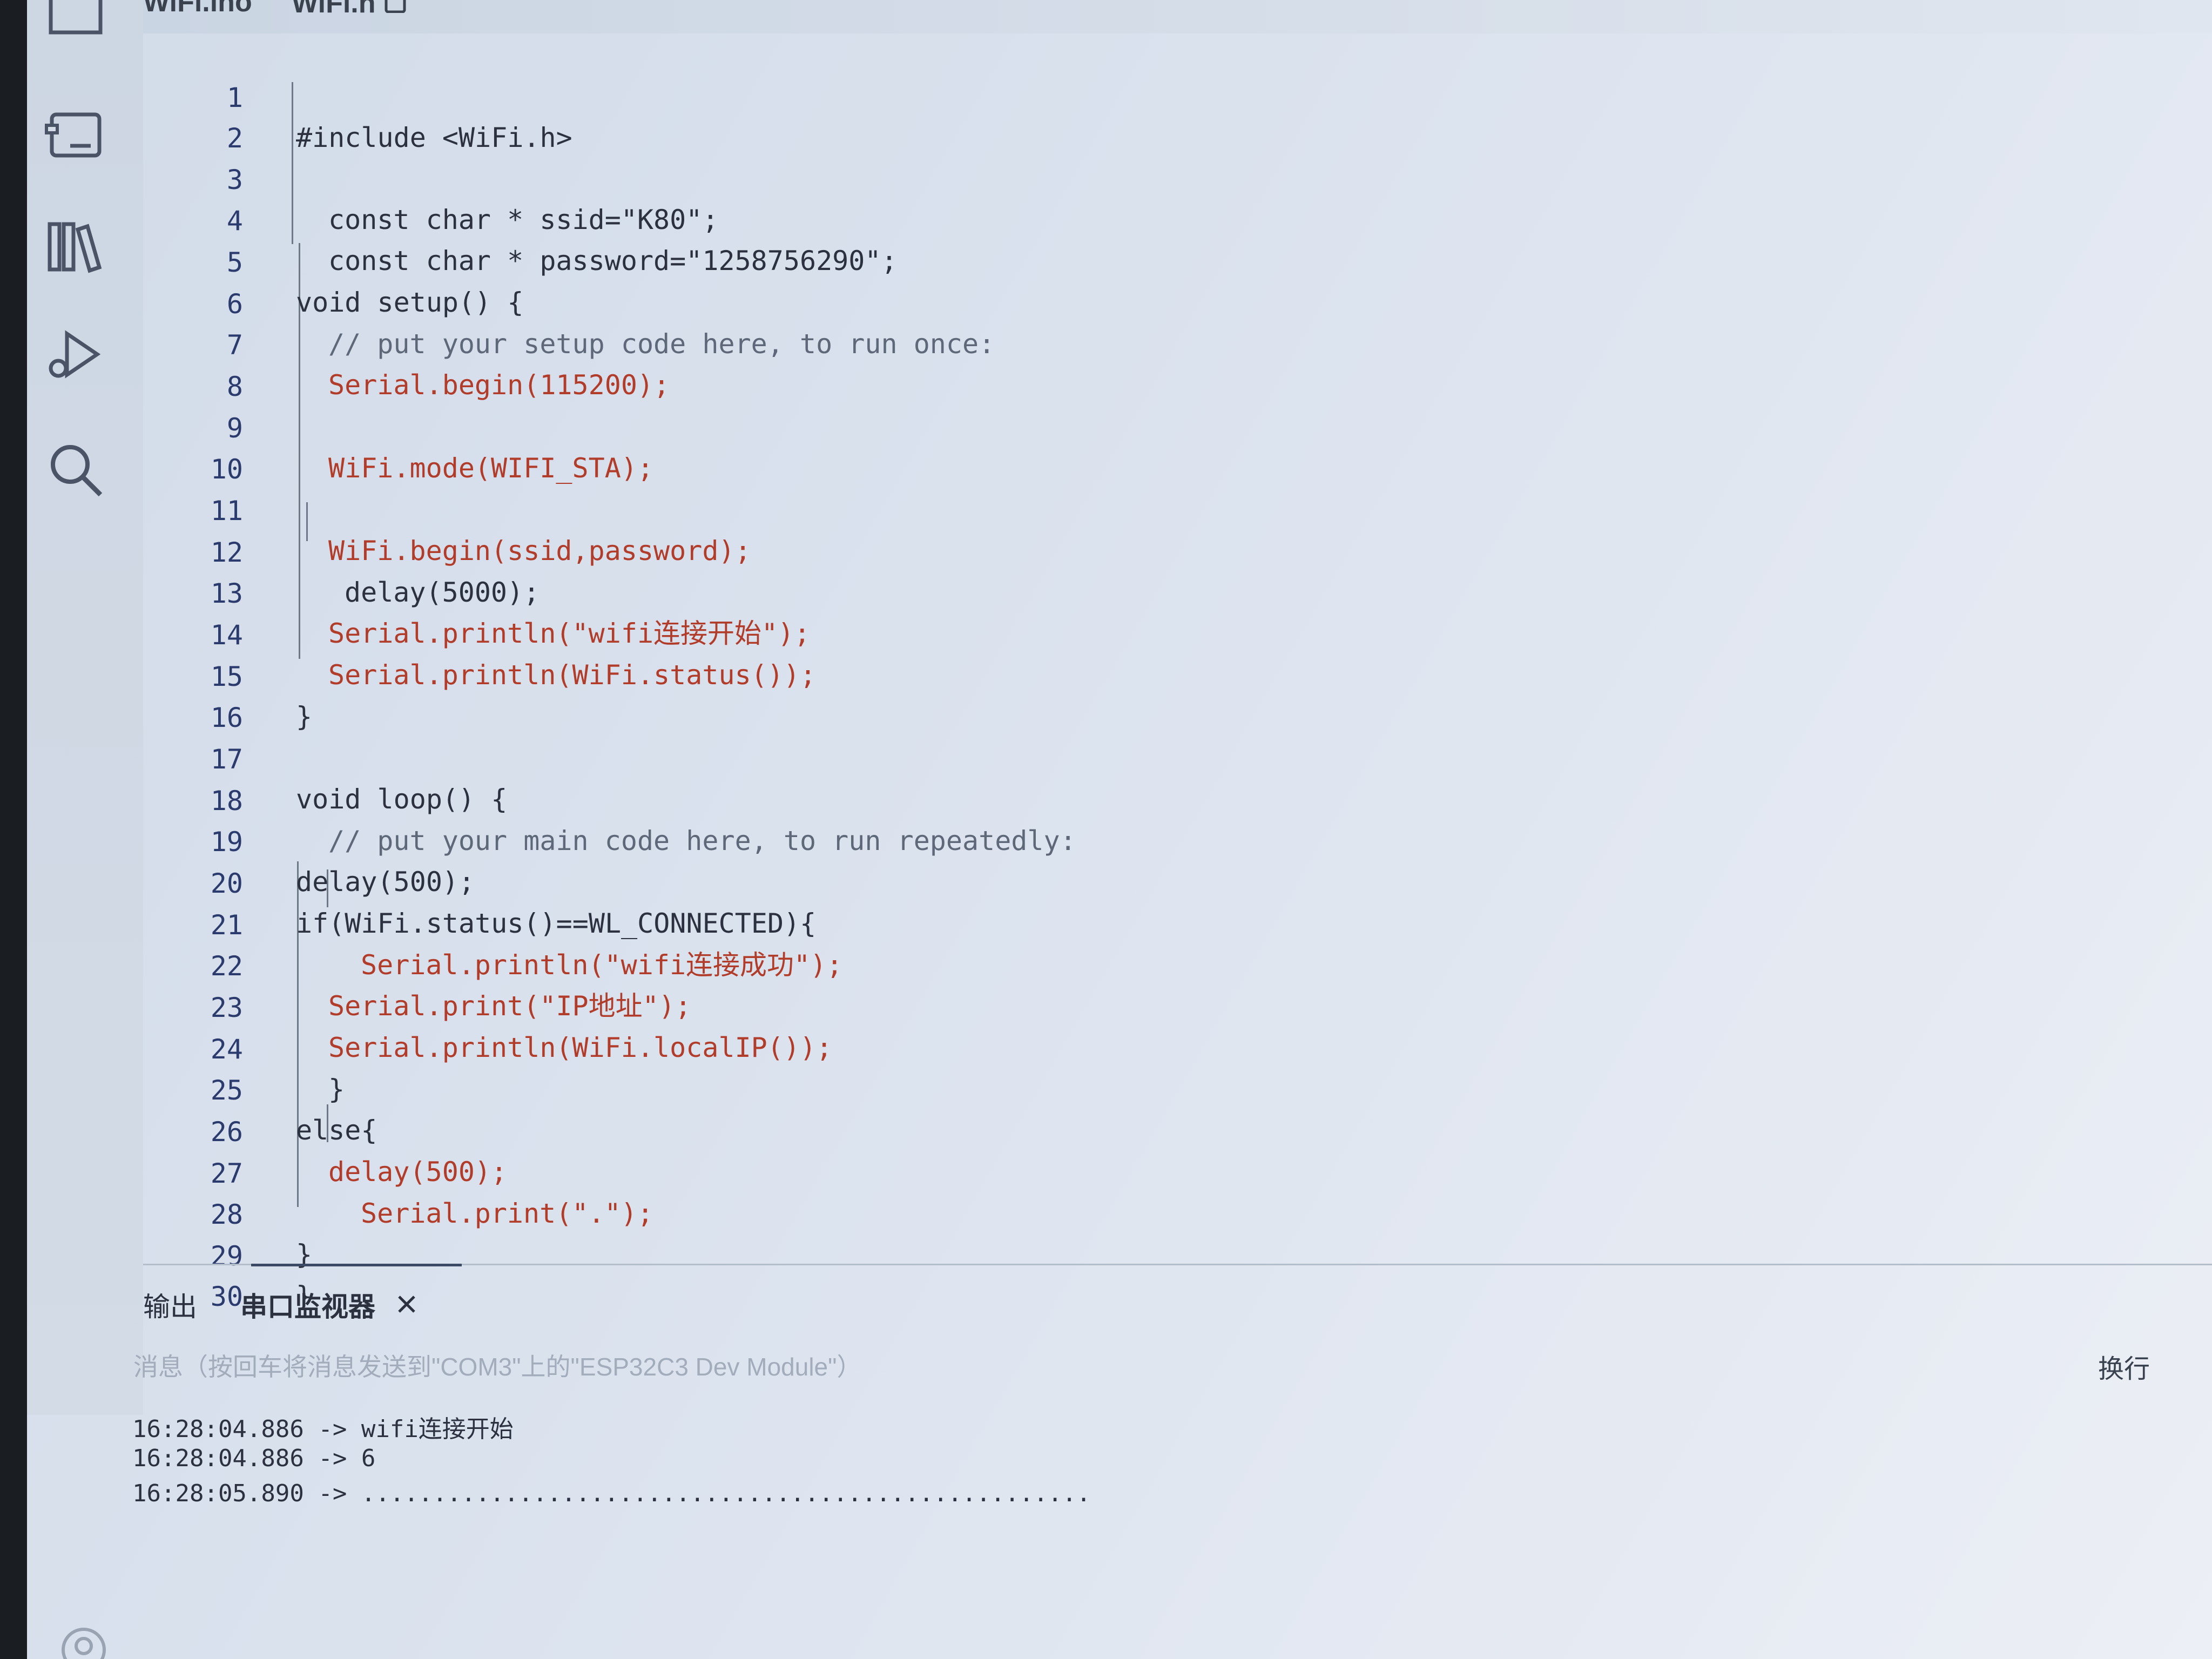 This screenshot has height=1659, width=2212. What do you see at coordinates (1169, 218) in the screenshot?
I see `code-line: 4 const char * password="1258756290";` at bounding box center [1169, 218].